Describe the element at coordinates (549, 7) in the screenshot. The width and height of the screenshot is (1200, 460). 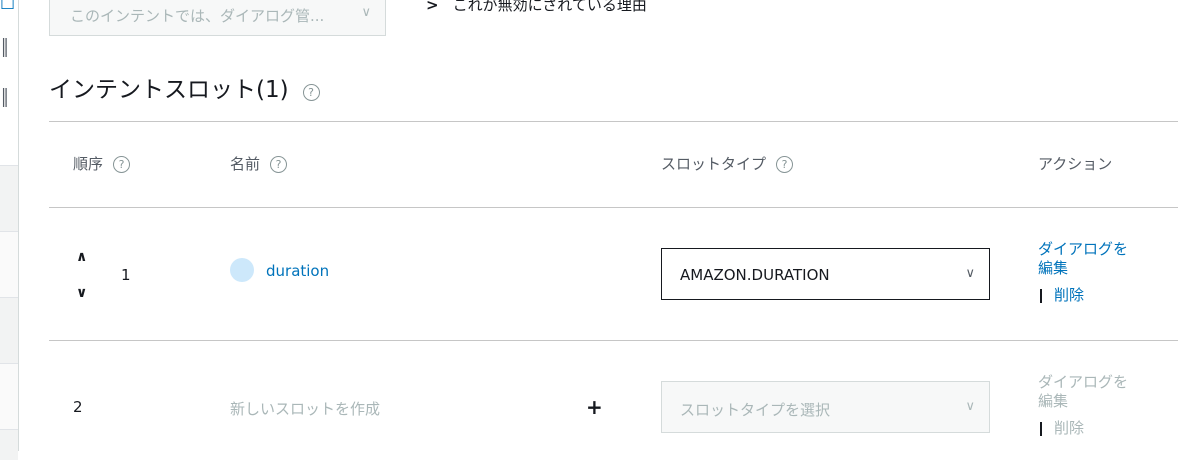
I see `why-disabled-label: これが無効にされている理由` at that location.